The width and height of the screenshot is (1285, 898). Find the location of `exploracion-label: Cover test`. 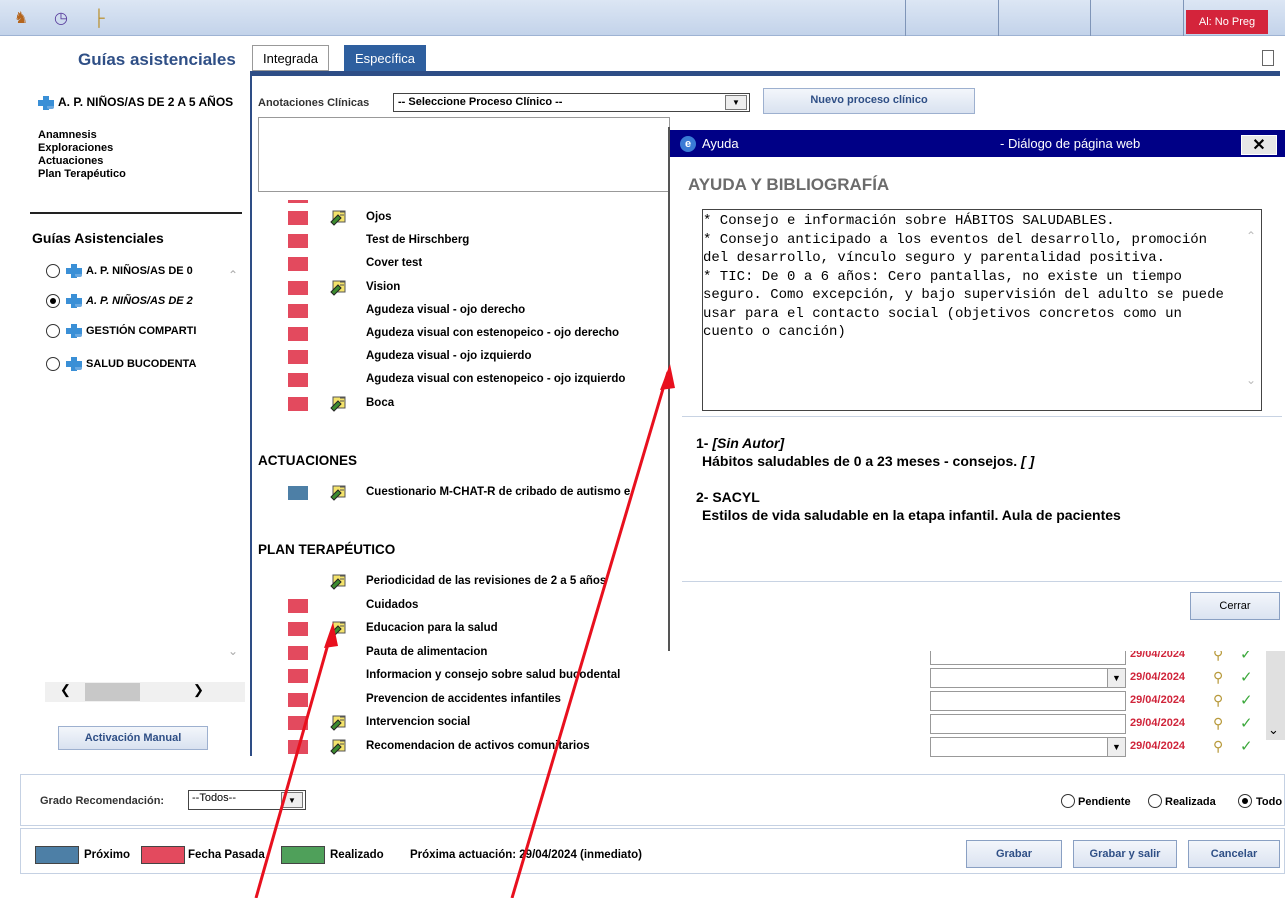

exploracion-label: Cover test is located at coordinates (394, 263).